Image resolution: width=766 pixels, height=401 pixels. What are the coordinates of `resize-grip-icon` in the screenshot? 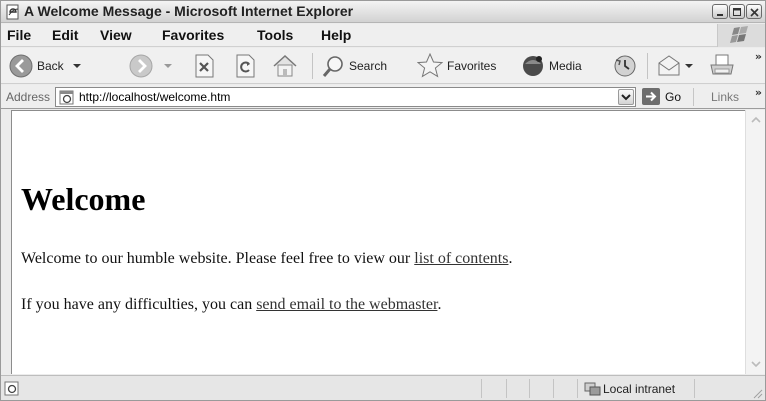 It's located at (757, 393).